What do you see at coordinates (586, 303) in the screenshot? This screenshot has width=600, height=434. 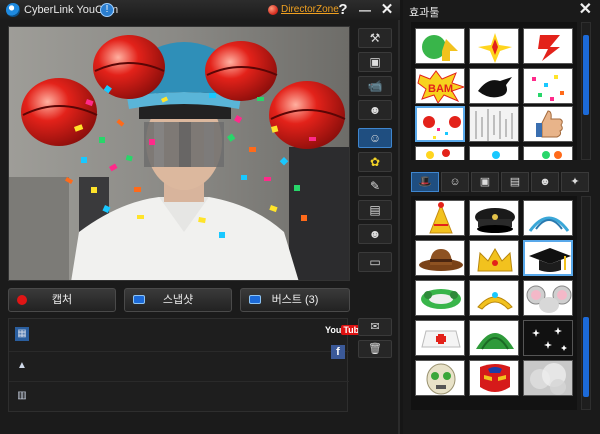 I see `hats-scrollbar` at bounding box center [586, 303].